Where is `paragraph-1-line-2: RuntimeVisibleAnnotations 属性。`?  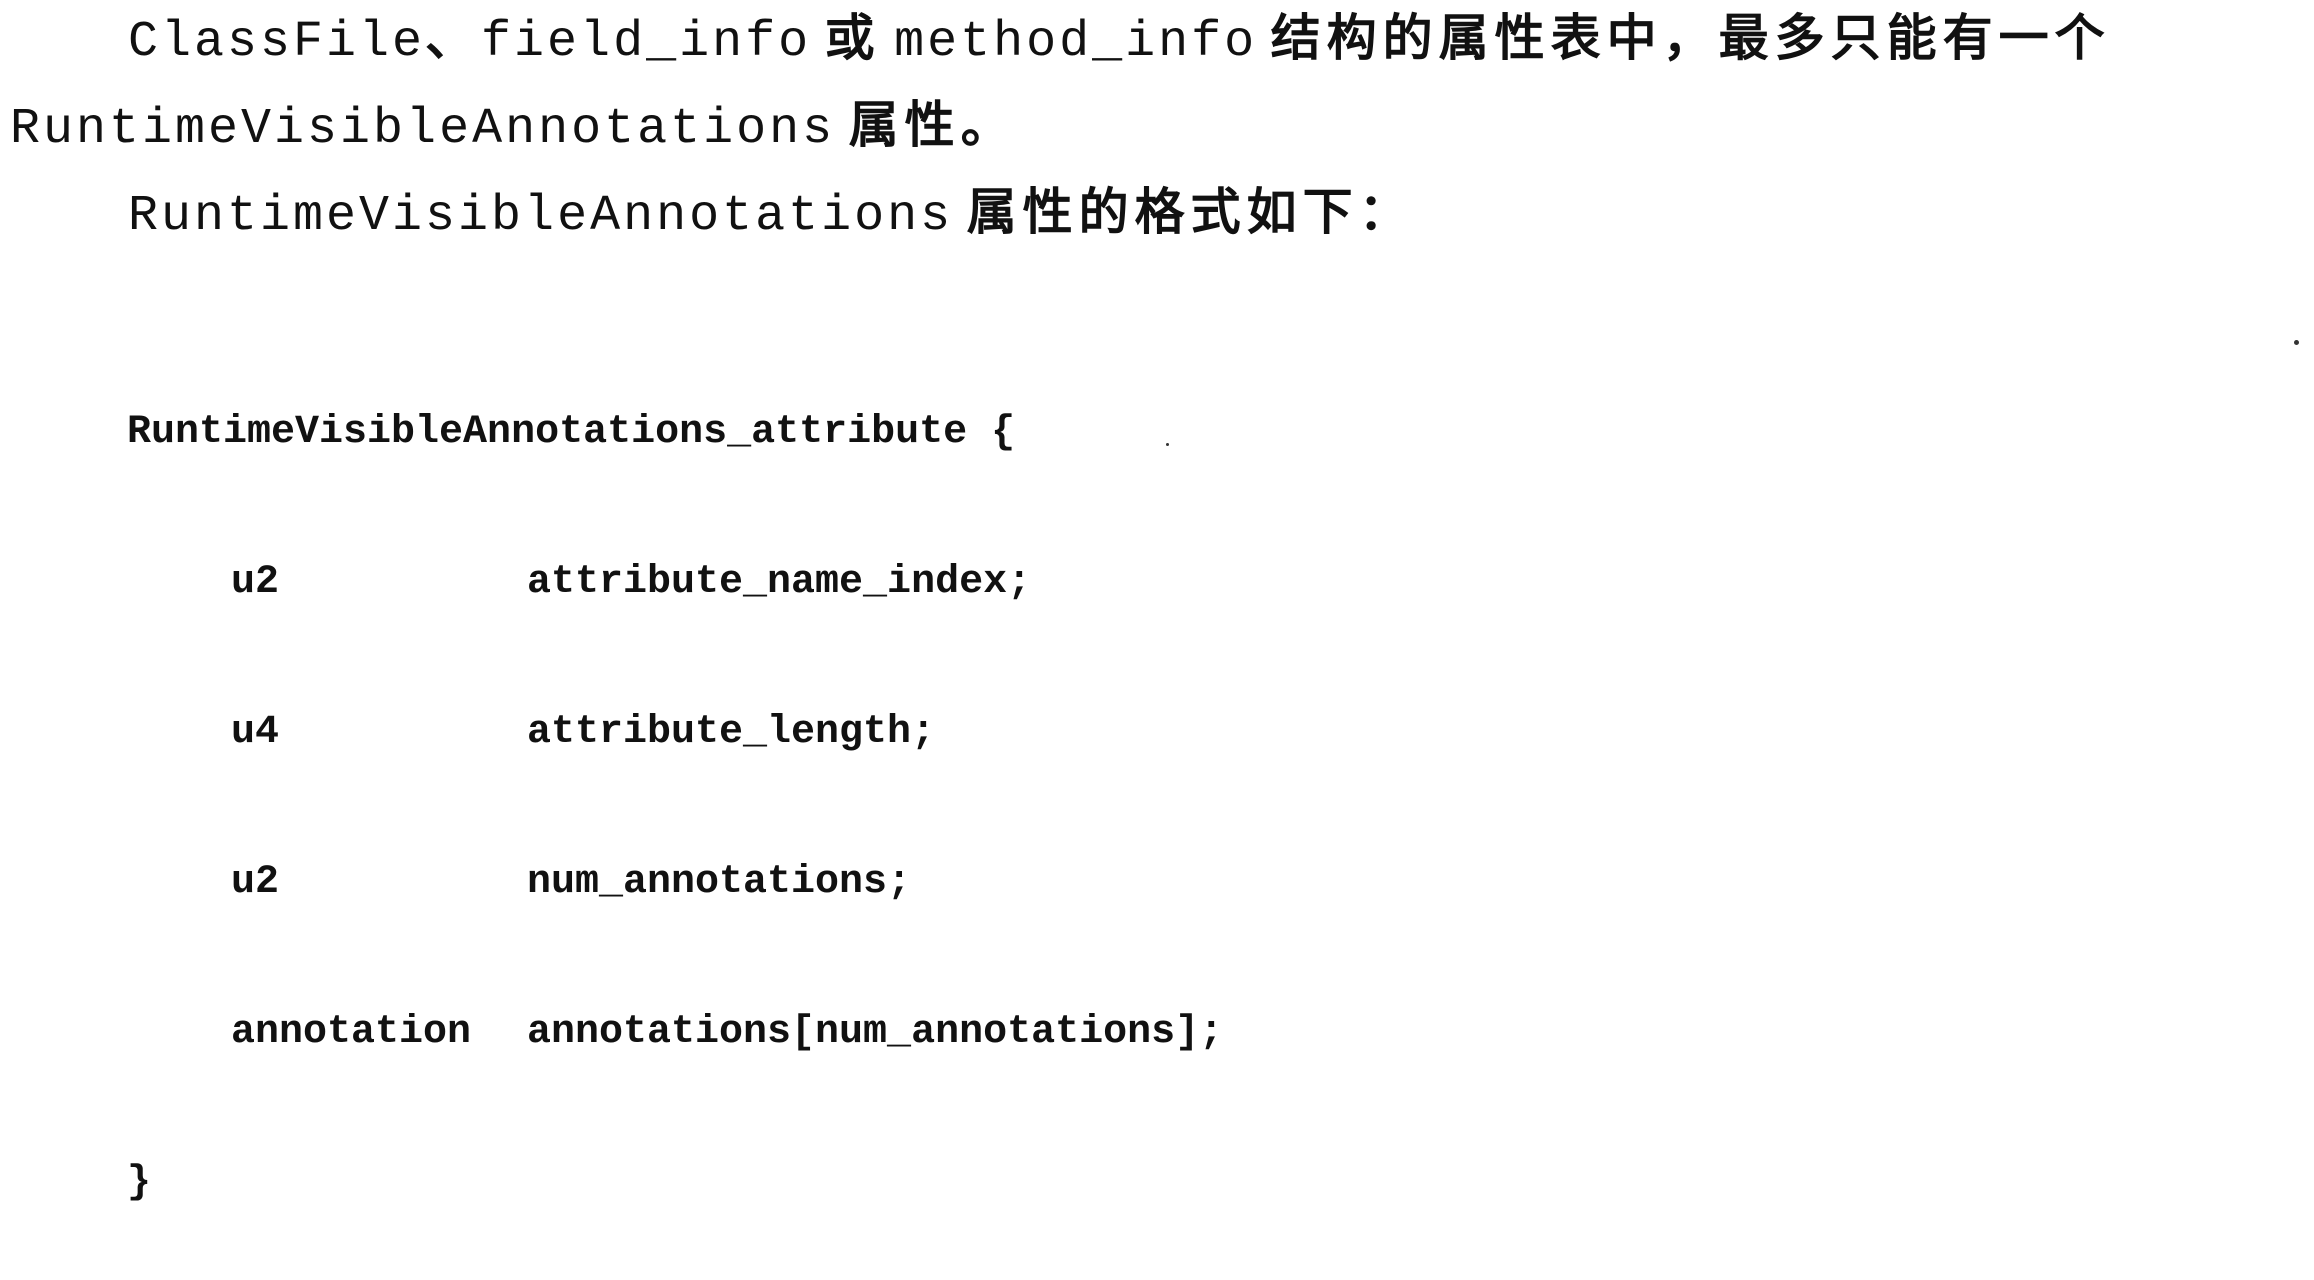
paragraph-1-line-2: RuntimeVisibleAnnotations 属性。 is located at coordinates (513, 127).